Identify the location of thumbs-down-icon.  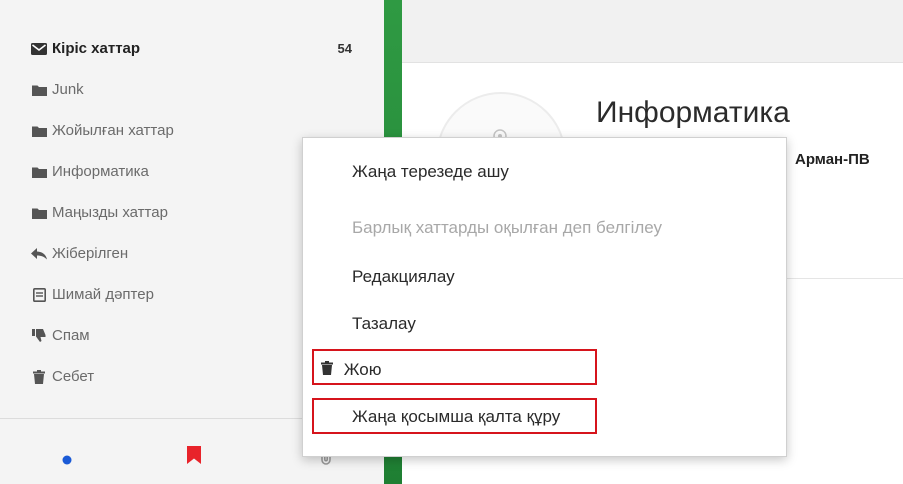
(39, 335).